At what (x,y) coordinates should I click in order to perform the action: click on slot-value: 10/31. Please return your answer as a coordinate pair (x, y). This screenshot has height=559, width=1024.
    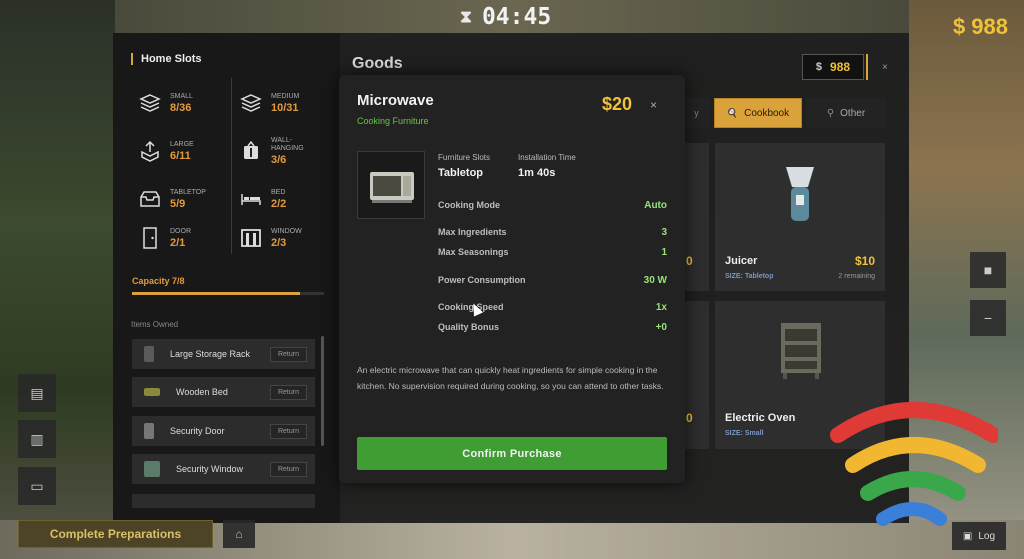
    Looking at the image, I should click on (285, 107).